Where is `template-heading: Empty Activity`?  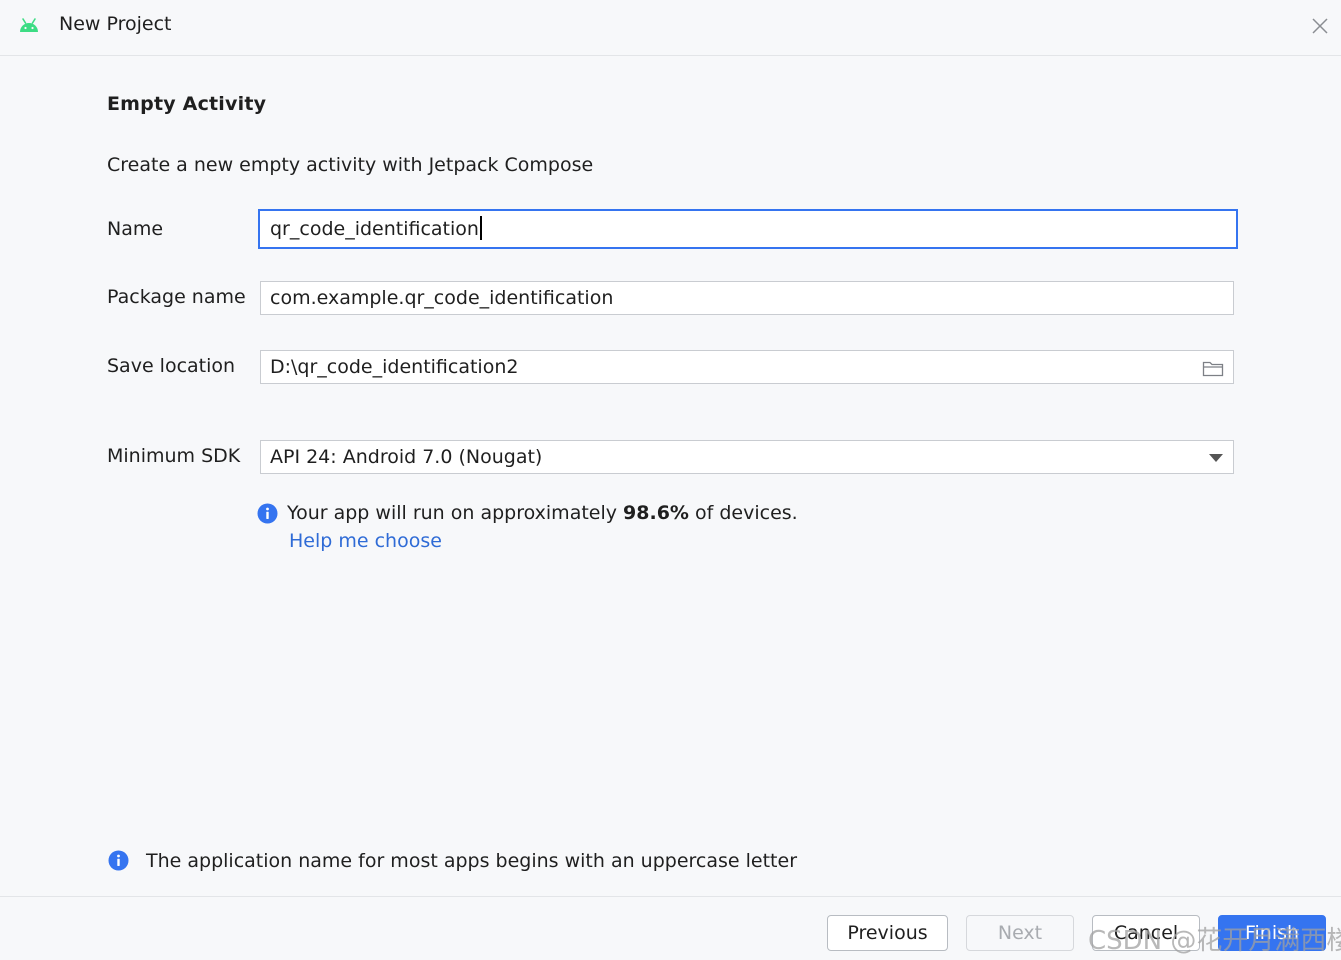
template-heading: Empty Activity is located at coordinates (187, 104).